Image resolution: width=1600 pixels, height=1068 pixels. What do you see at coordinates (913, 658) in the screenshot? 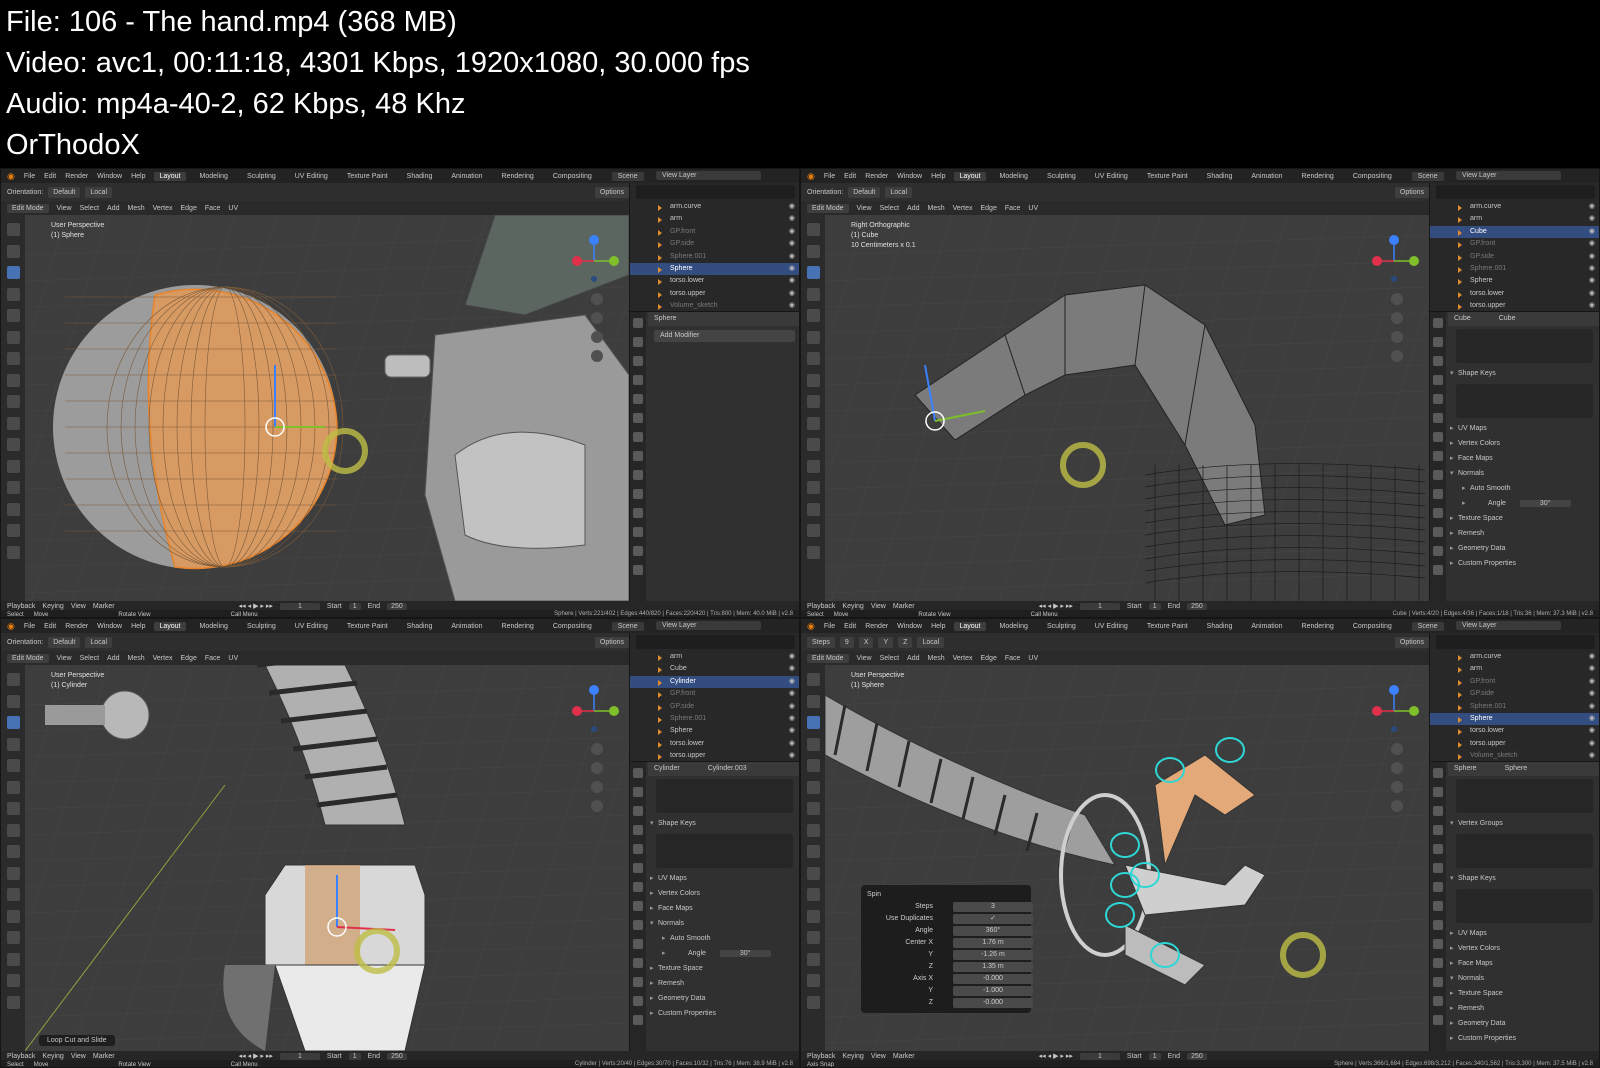
I see `viewport-menu-add: Add` at bounding box center [913, 658].